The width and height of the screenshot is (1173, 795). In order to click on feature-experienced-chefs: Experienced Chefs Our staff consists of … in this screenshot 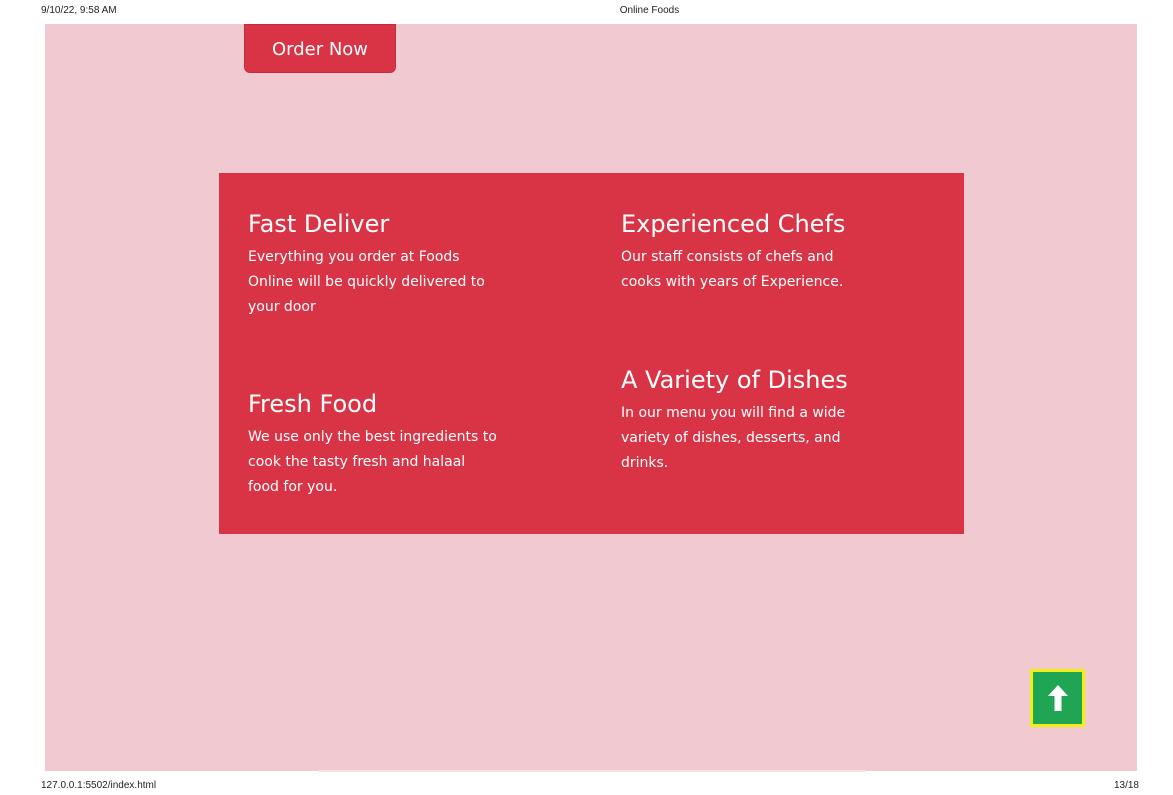, I will do `click(746, 252)`.